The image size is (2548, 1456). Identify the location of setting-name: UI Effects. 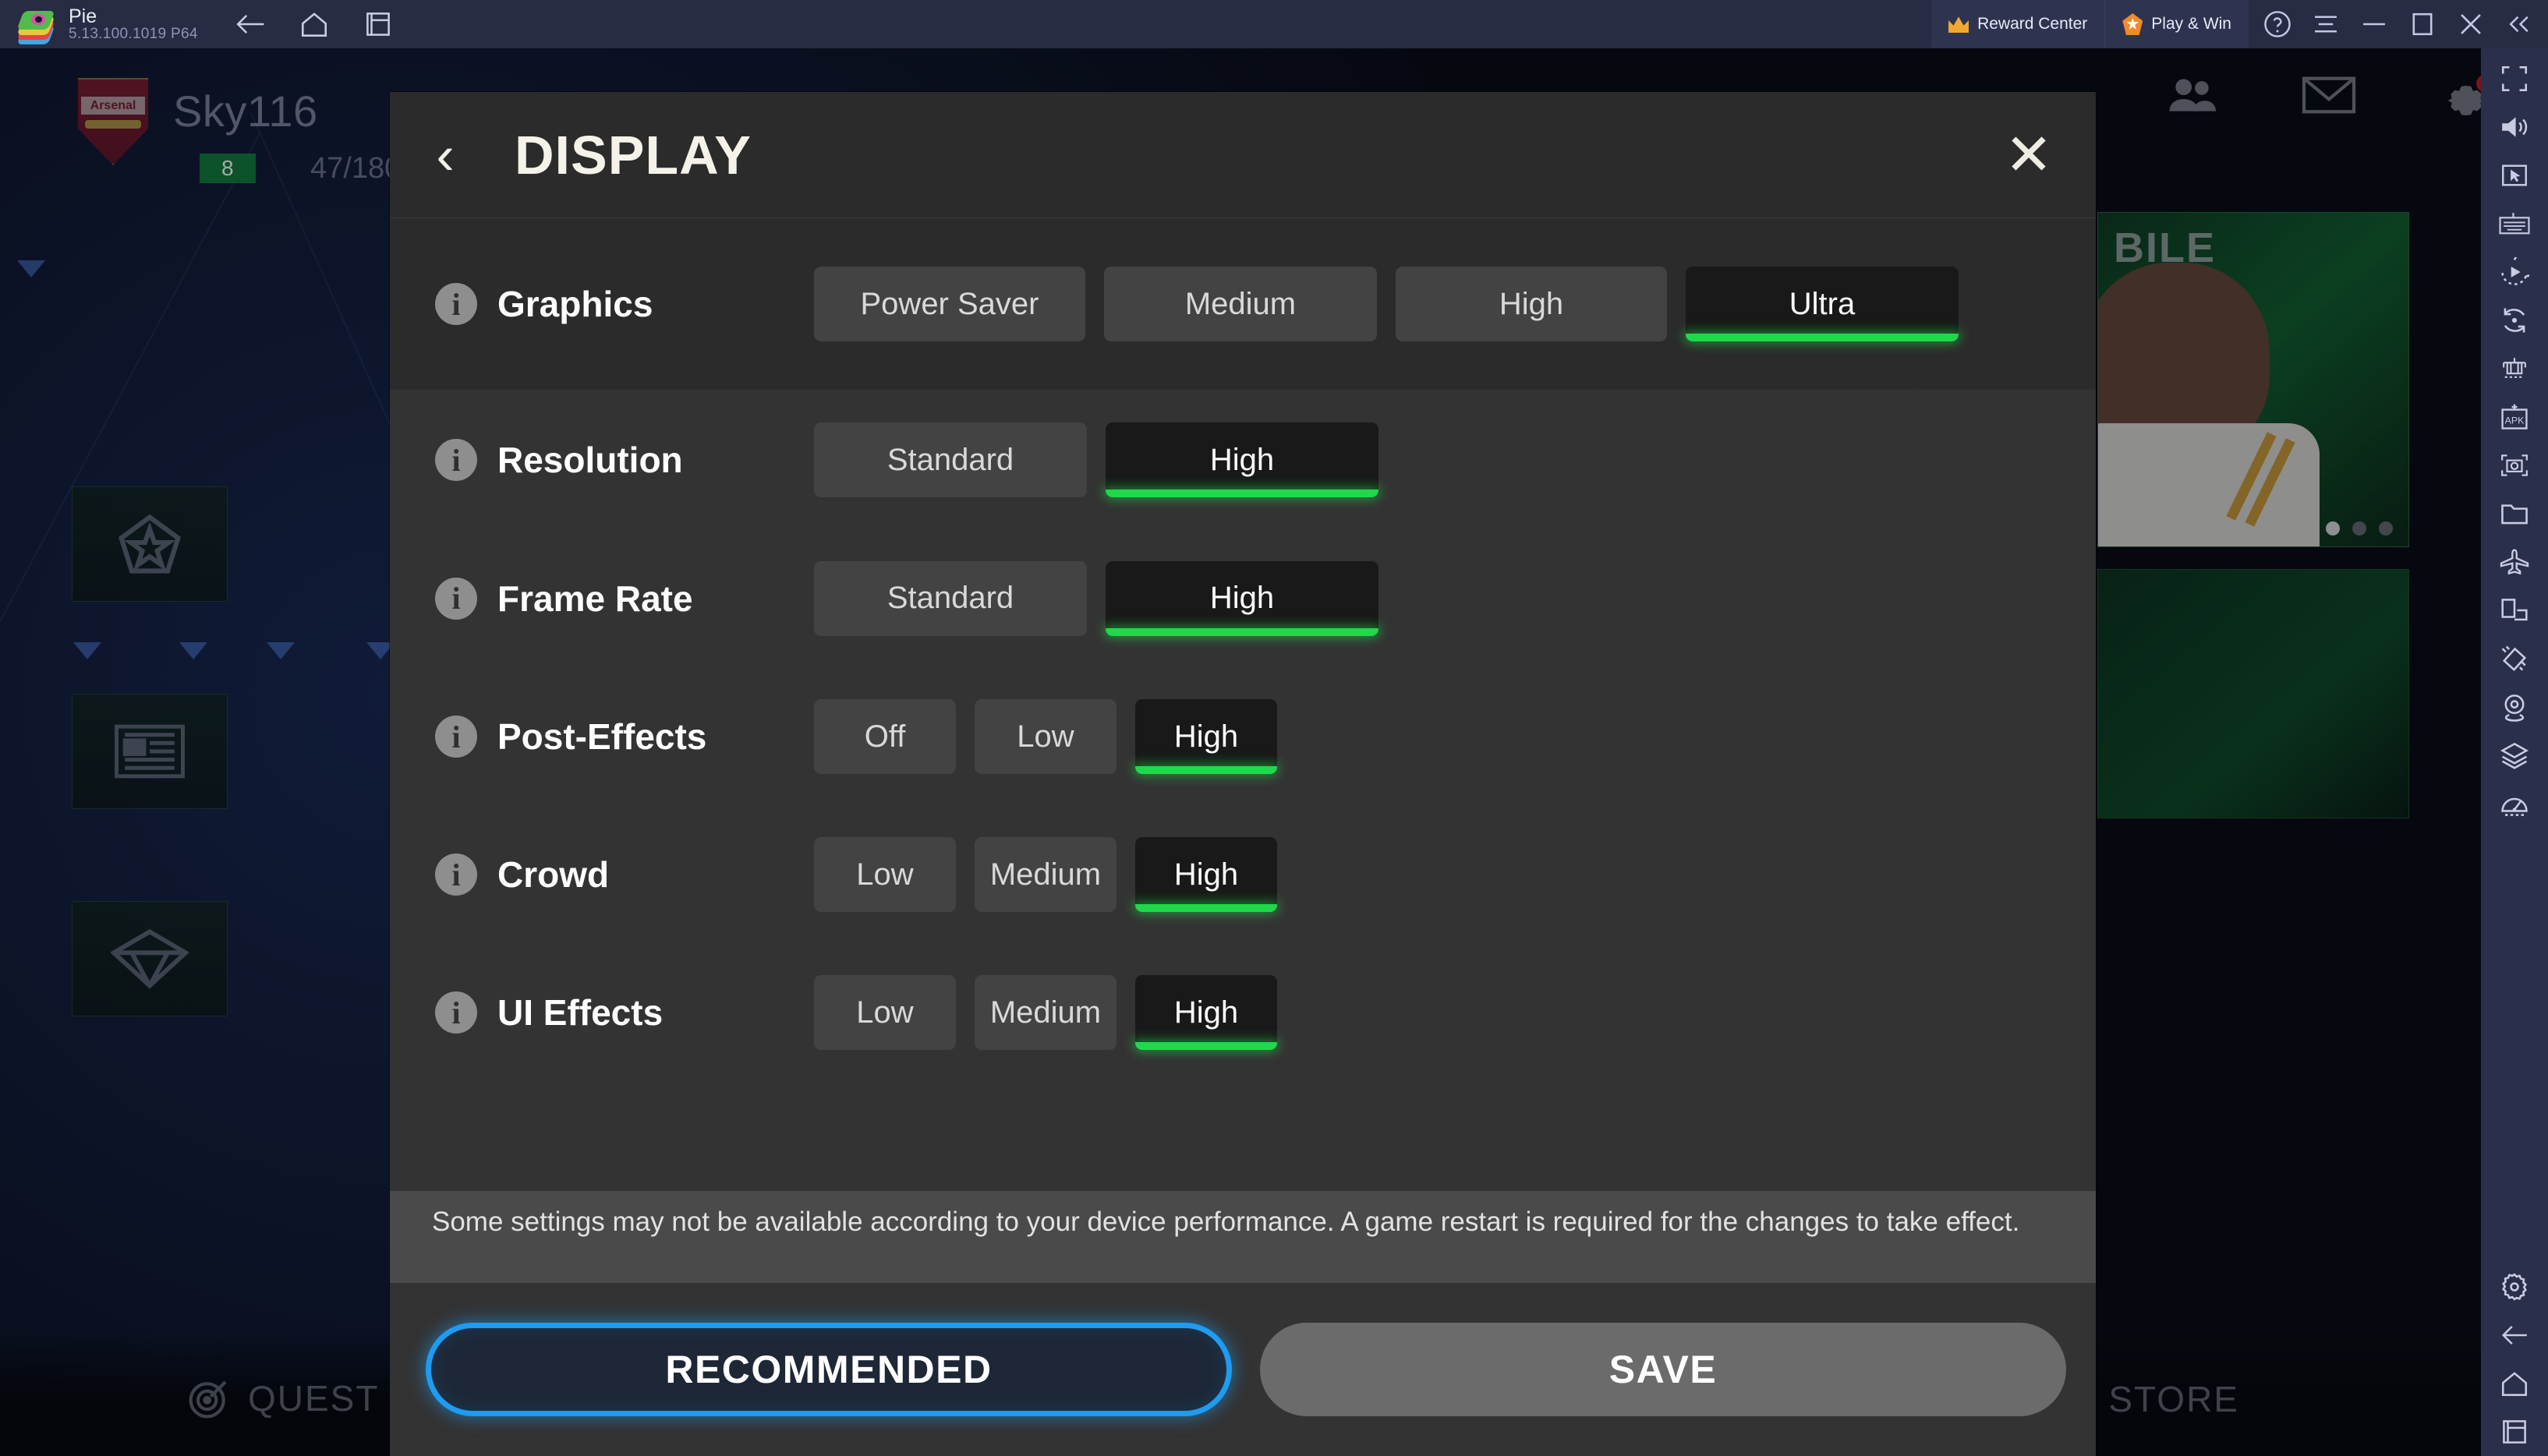
(580, 1013).